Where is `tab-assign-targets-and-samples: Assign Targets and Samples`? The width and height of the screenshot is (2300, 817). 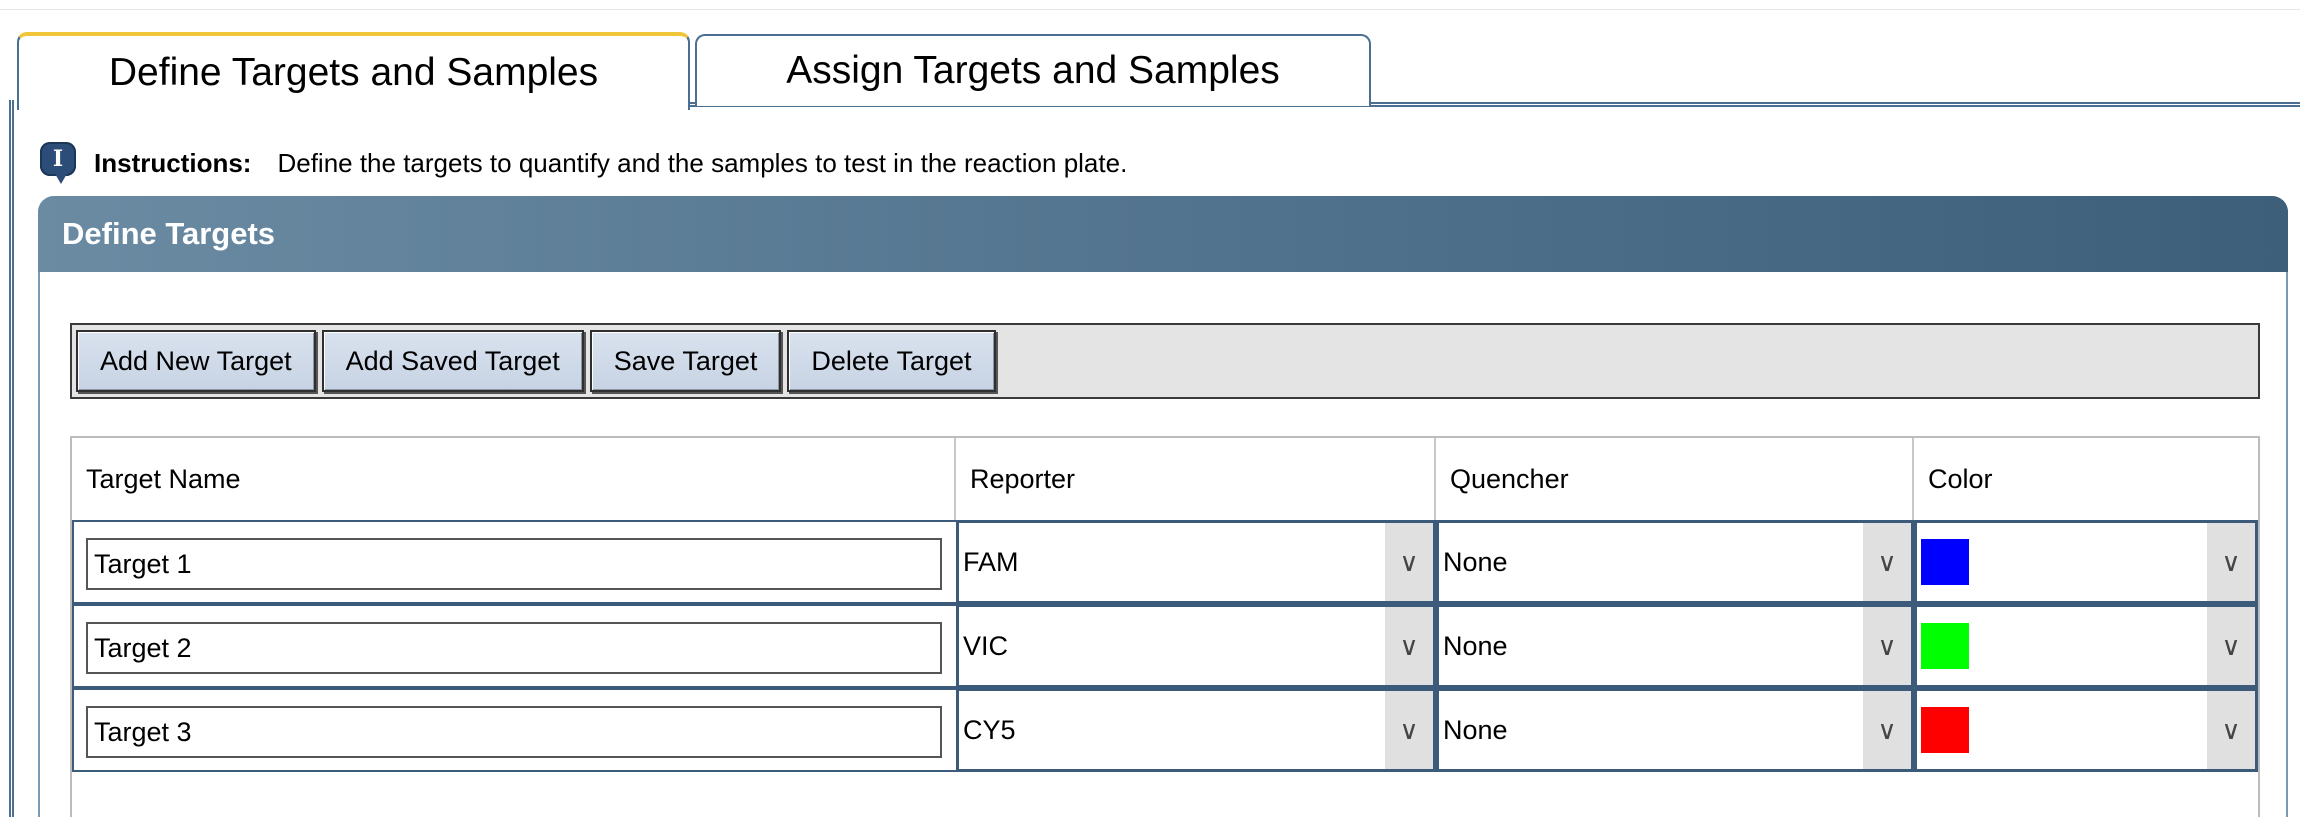
tab-assign-targets-and-samples: Assign Targets and Samples is located at coordinates (1033, 70).